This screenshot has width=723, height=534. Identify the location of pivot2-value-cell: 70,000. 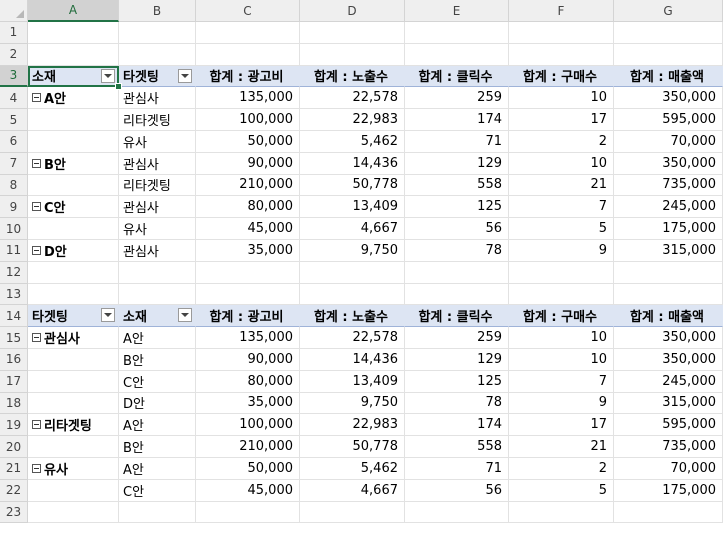
(668, 469).